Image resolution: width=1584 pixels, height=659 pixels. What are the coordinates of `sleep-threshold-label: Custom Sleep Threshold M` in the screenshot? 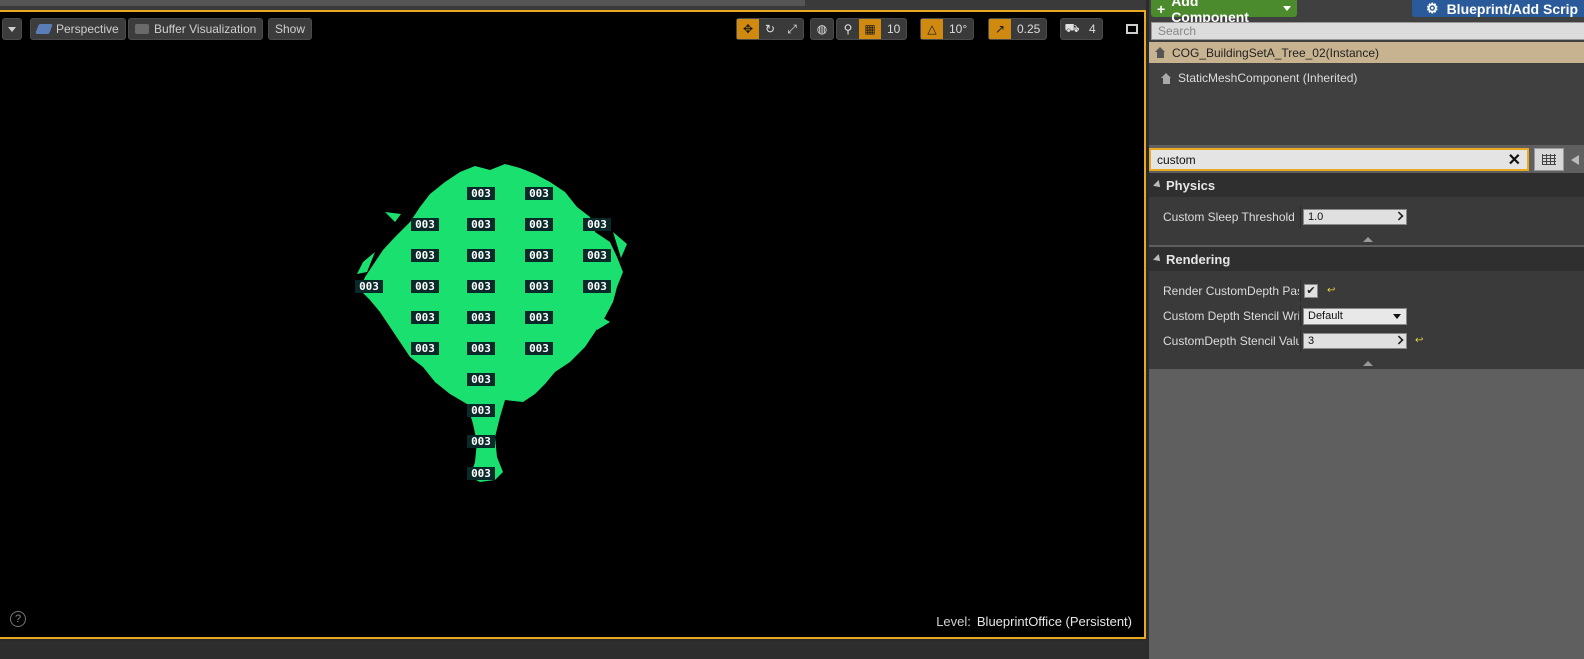 It's located at (1231, 217).